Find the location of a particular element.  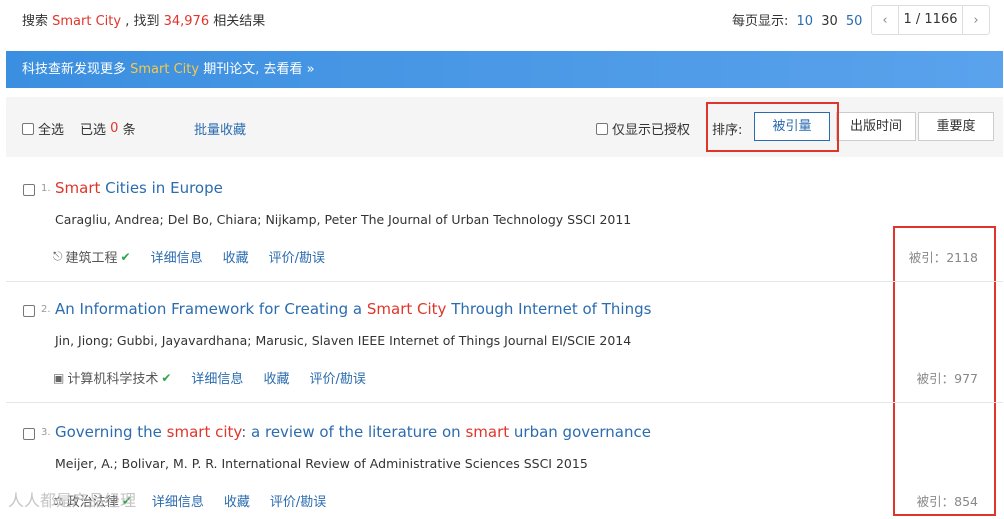

citation-count: 被引：2118 is located at coordinates (943, 257).